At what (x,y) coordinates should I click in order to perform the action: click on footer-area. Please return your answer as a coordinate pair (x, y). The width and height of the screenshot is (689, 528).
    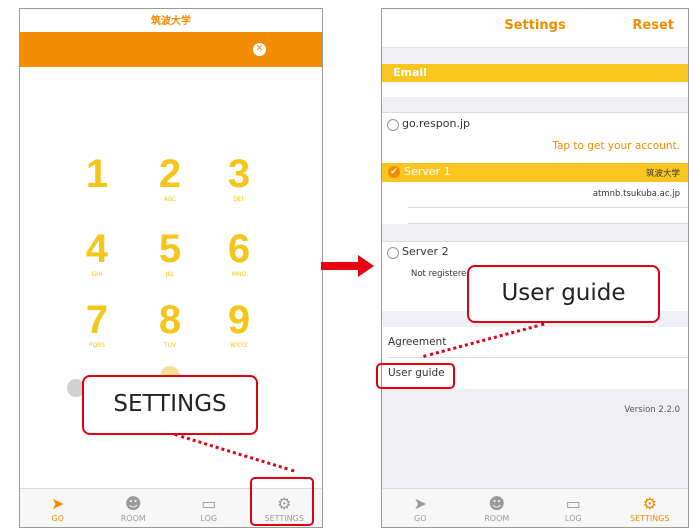
    Looking at the image, I should click on (535, 439).